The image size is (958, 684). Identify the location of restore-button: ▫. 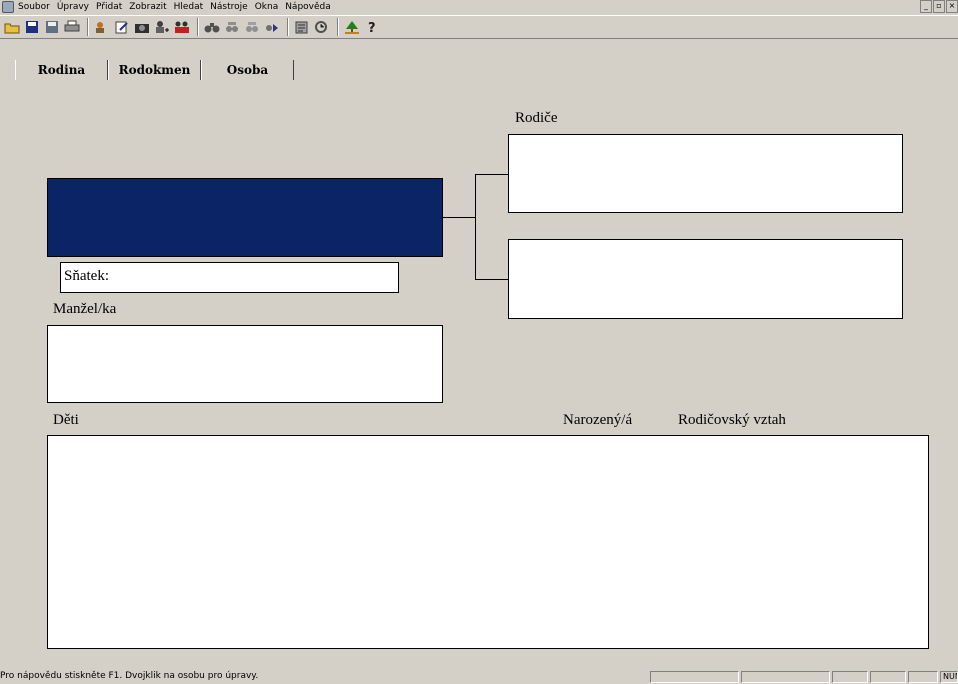
(939, 6).